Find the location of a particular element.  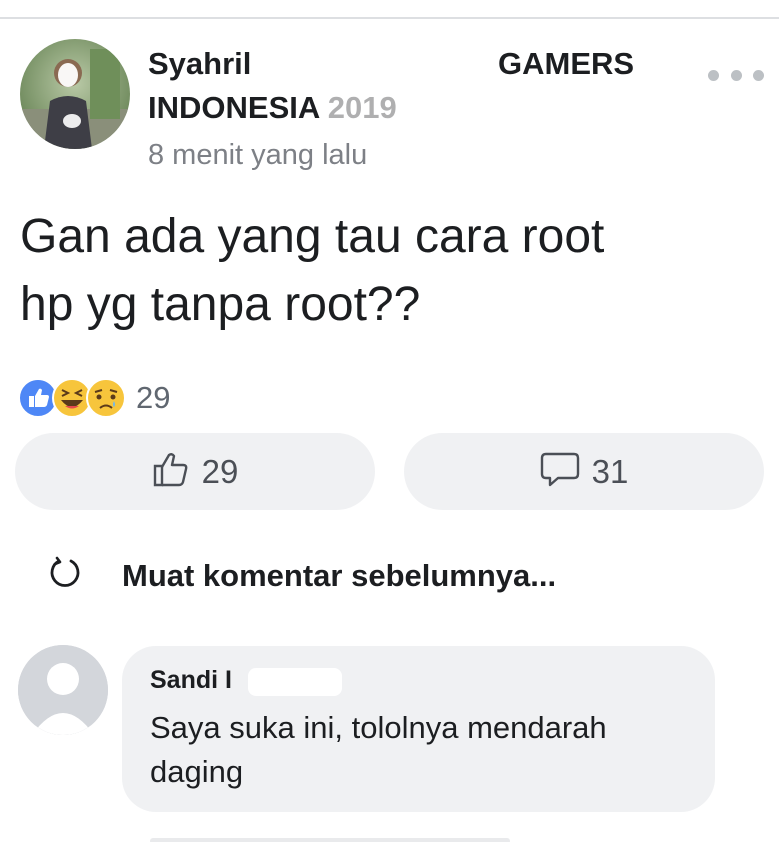

redaction-mask is located at coordinates (295, 682).